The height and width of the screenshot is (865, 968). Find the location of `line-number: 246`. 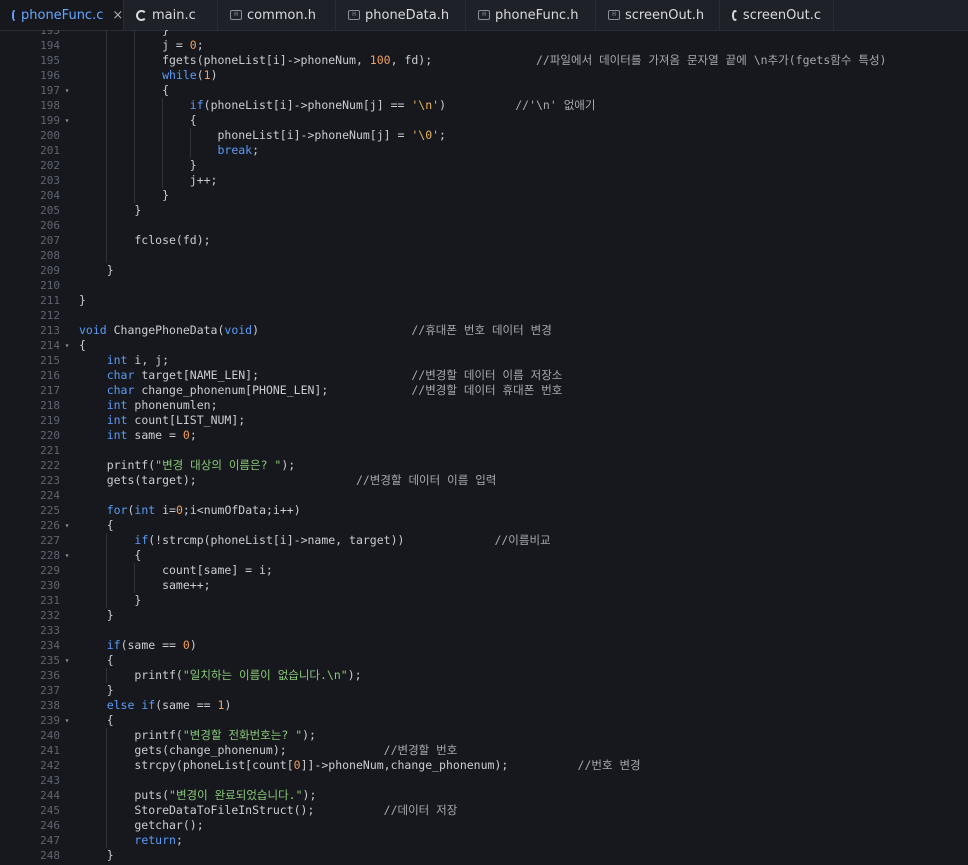

line-number: 246 is located at coordinates (50, 825).